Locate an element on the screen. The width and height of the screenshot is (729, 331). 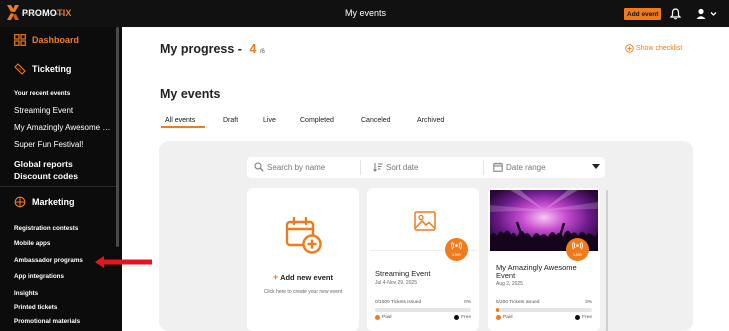
tickets-progress-fill is located at coordinates (497, 310).